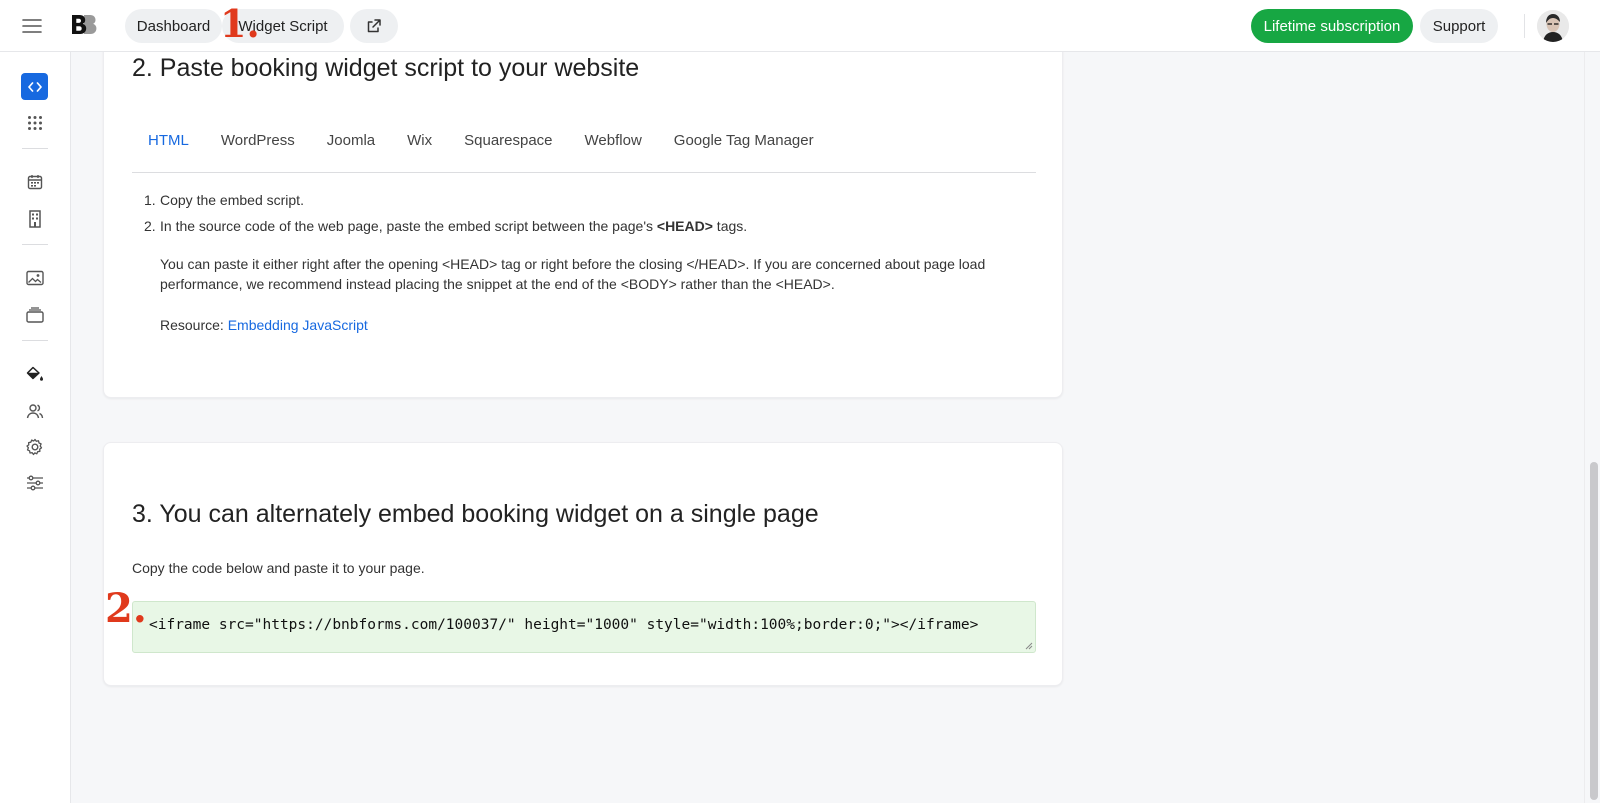 Image resolution: width=1600 pixels, height=803 pixels. I want to click on step-text: Copy the embed script., so click(232, 200).